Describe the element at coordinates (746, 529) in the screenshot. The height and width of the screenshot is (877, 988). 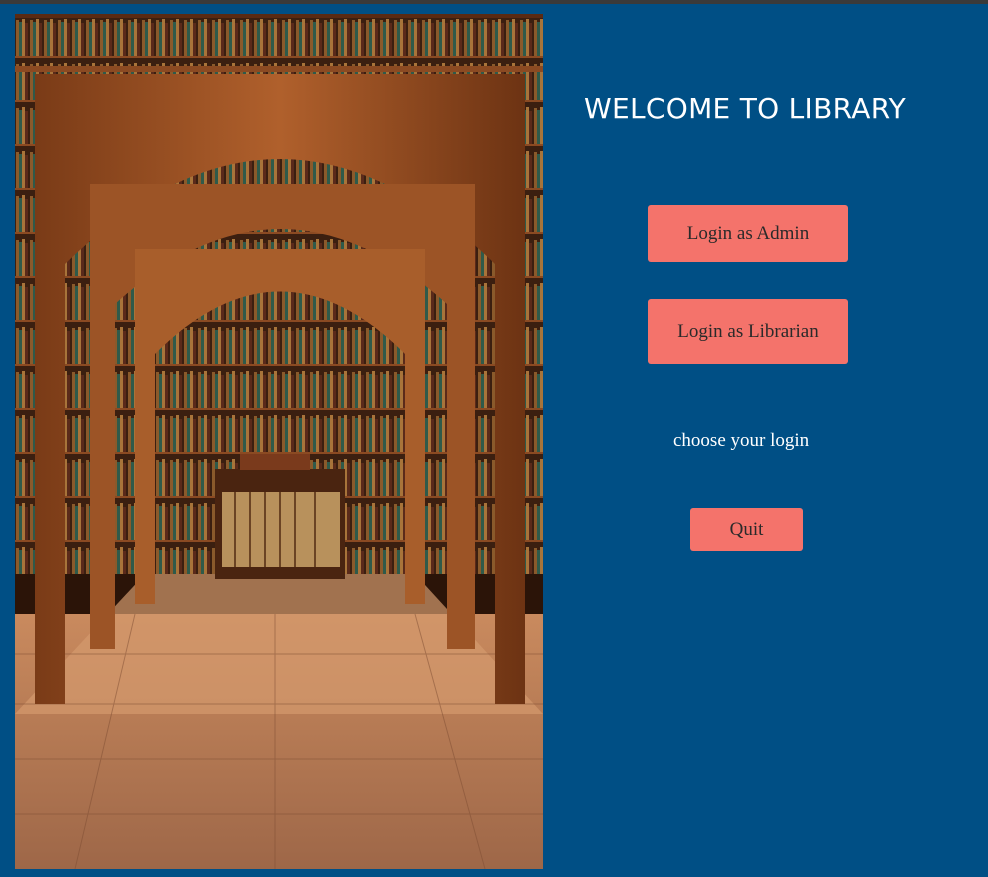
I see `quit-button: Quit` at that location.